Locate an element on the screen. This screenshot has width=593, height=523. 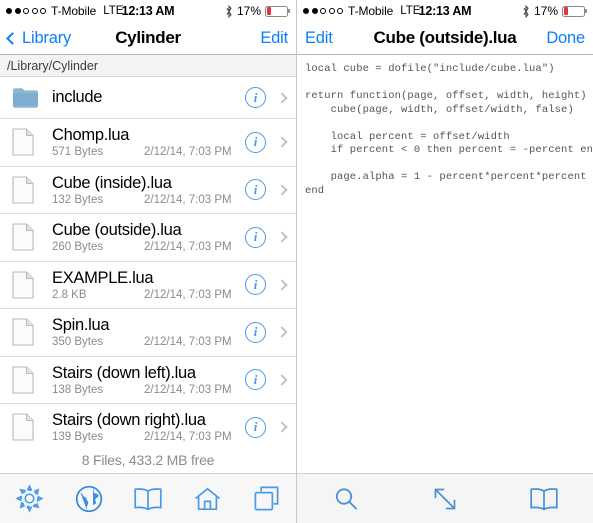
file-meta: 350 Bytes 2/12/14, 7:03 PM is located at coordinates (148, 342).